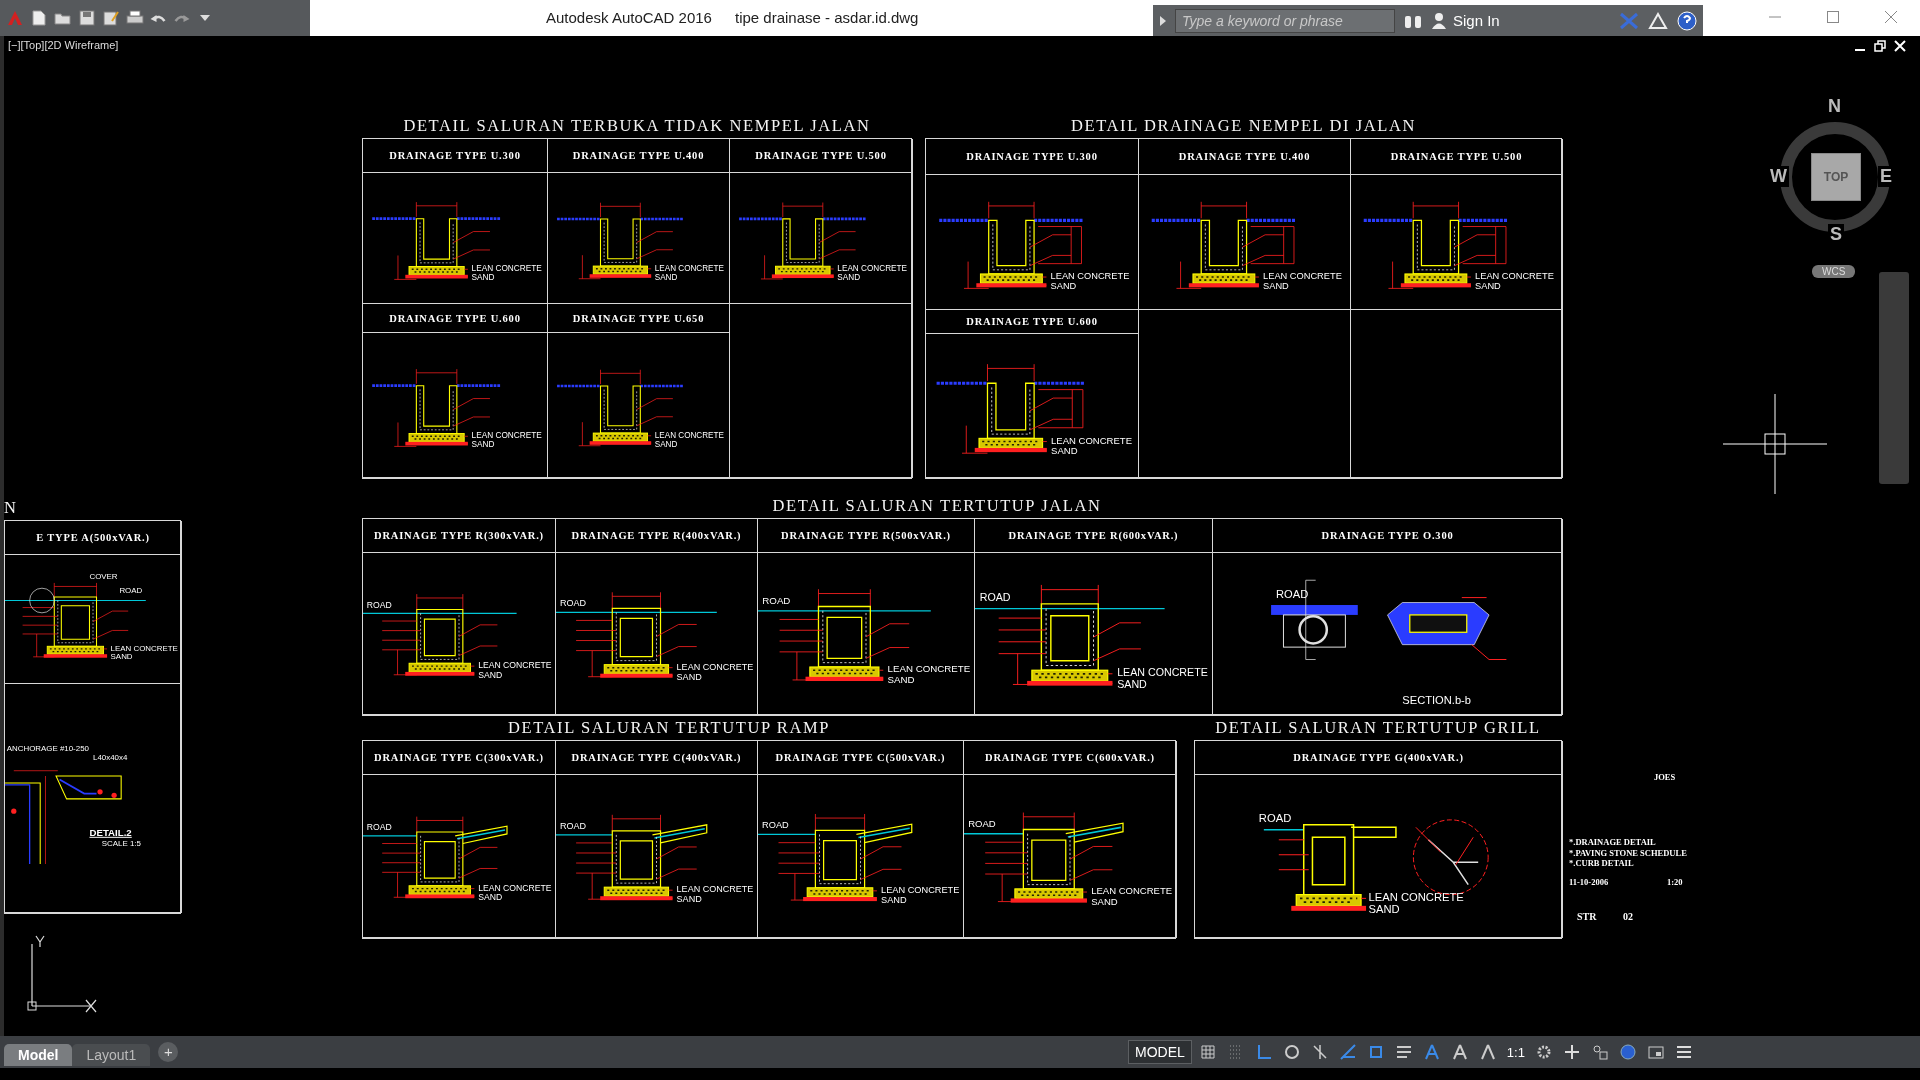 The width and height of the screenshot is (1920, 1080). What do you see at coordinates (11, 508) in the screenshot?
I see `sheet-title: N` at bounding box center [11, 508].